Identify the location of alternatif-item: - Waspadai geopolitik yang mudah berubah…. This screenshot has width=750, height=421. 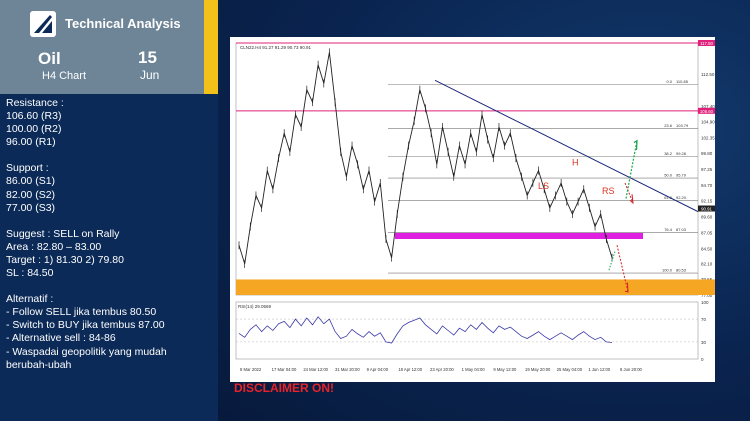
(86, 358).